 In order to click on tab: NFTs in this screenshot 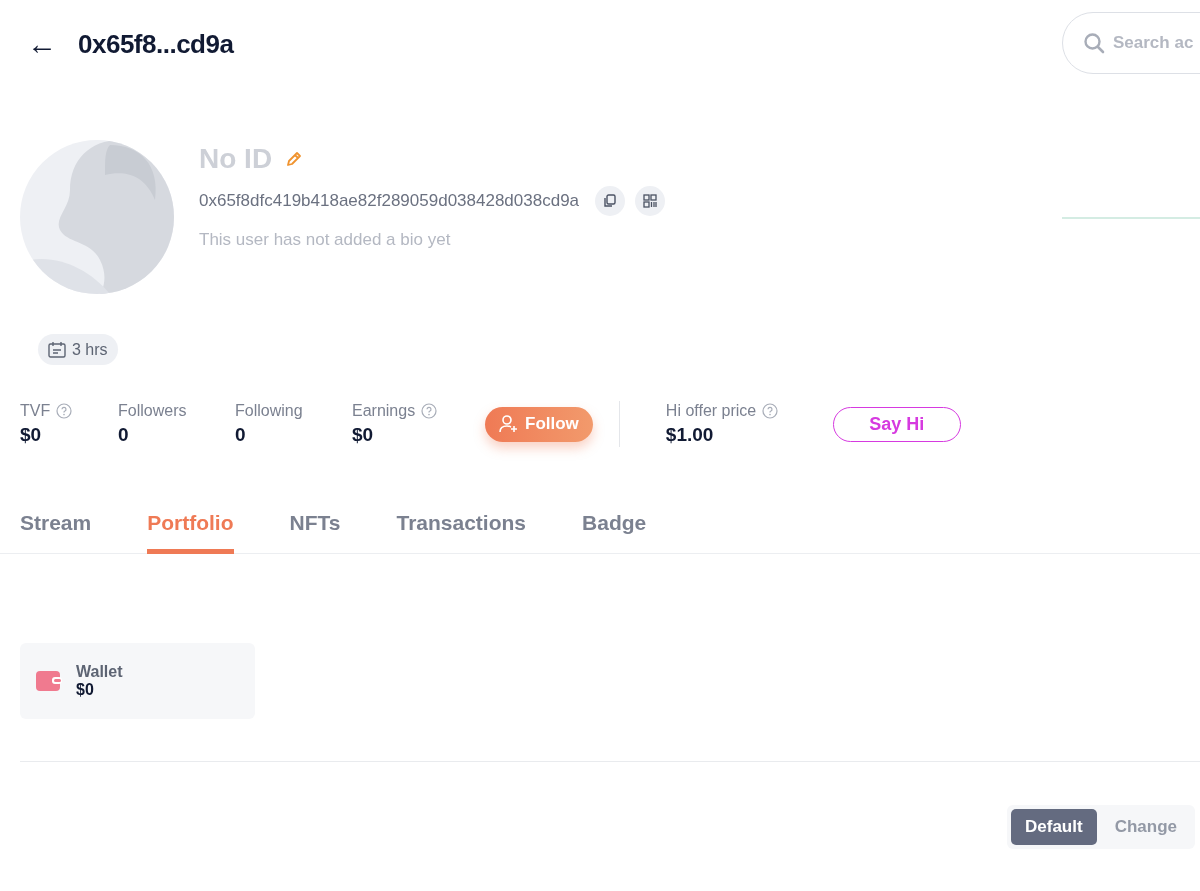, I will do `click(315, 532)`.